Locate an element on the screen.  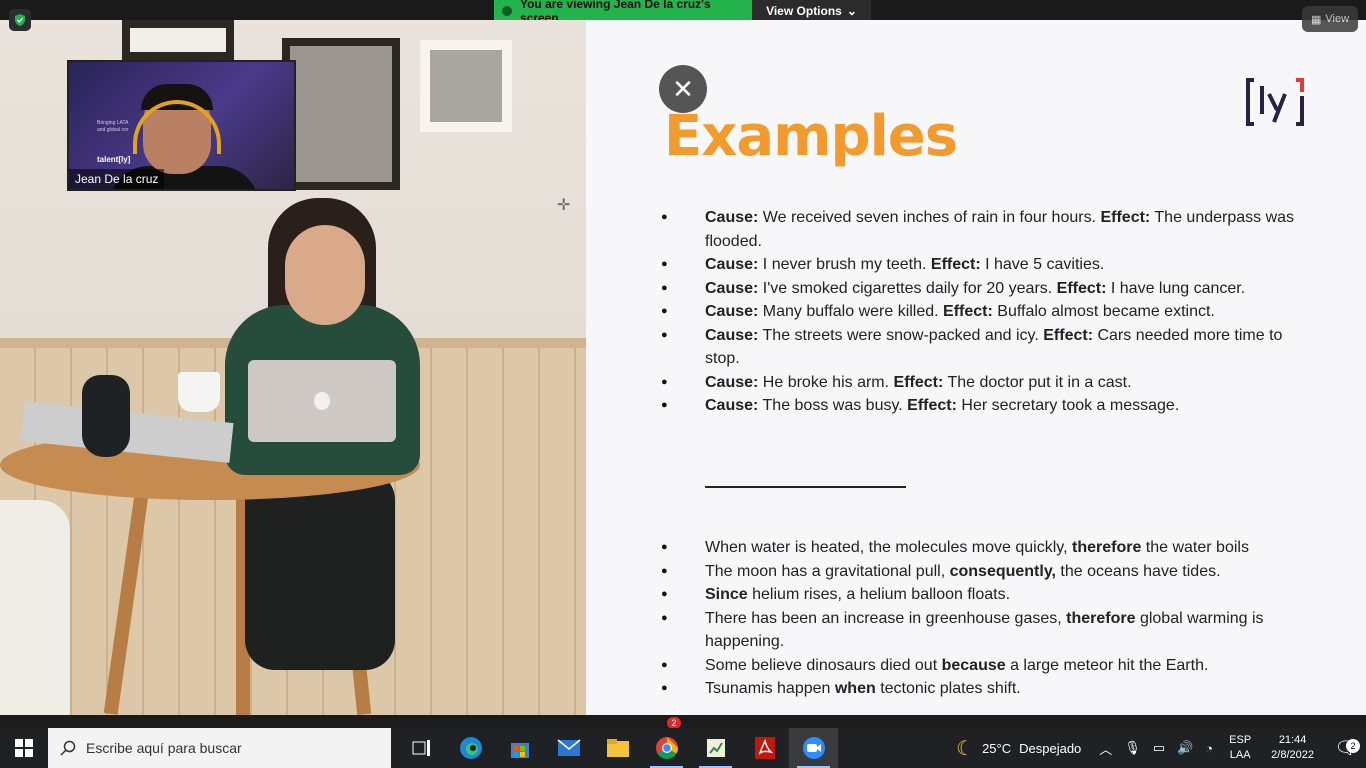
effect-text: The doctor put it in a cast. is located at coordinates (1037, 382).